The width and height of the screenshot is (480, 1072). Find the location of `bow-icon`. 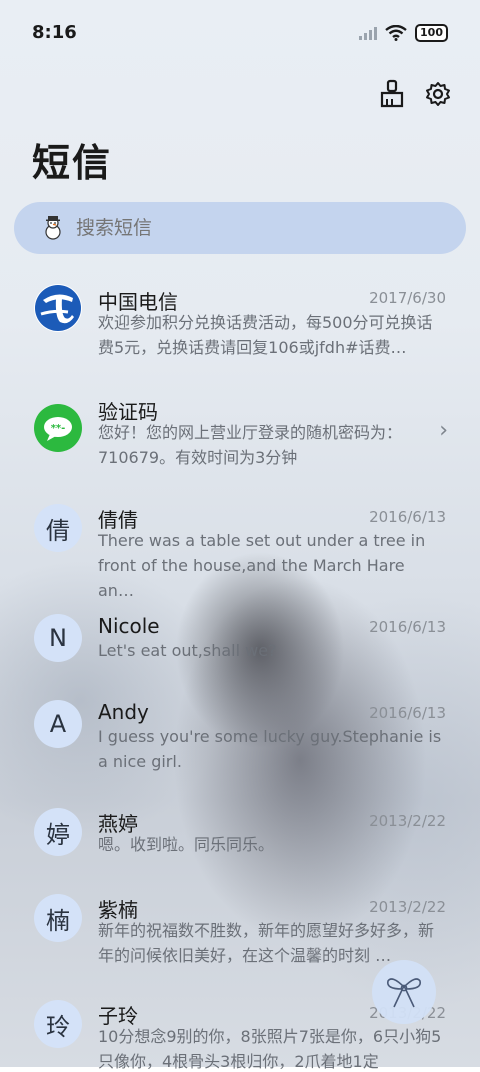

bow-icon is located at coordinates (404, 993).